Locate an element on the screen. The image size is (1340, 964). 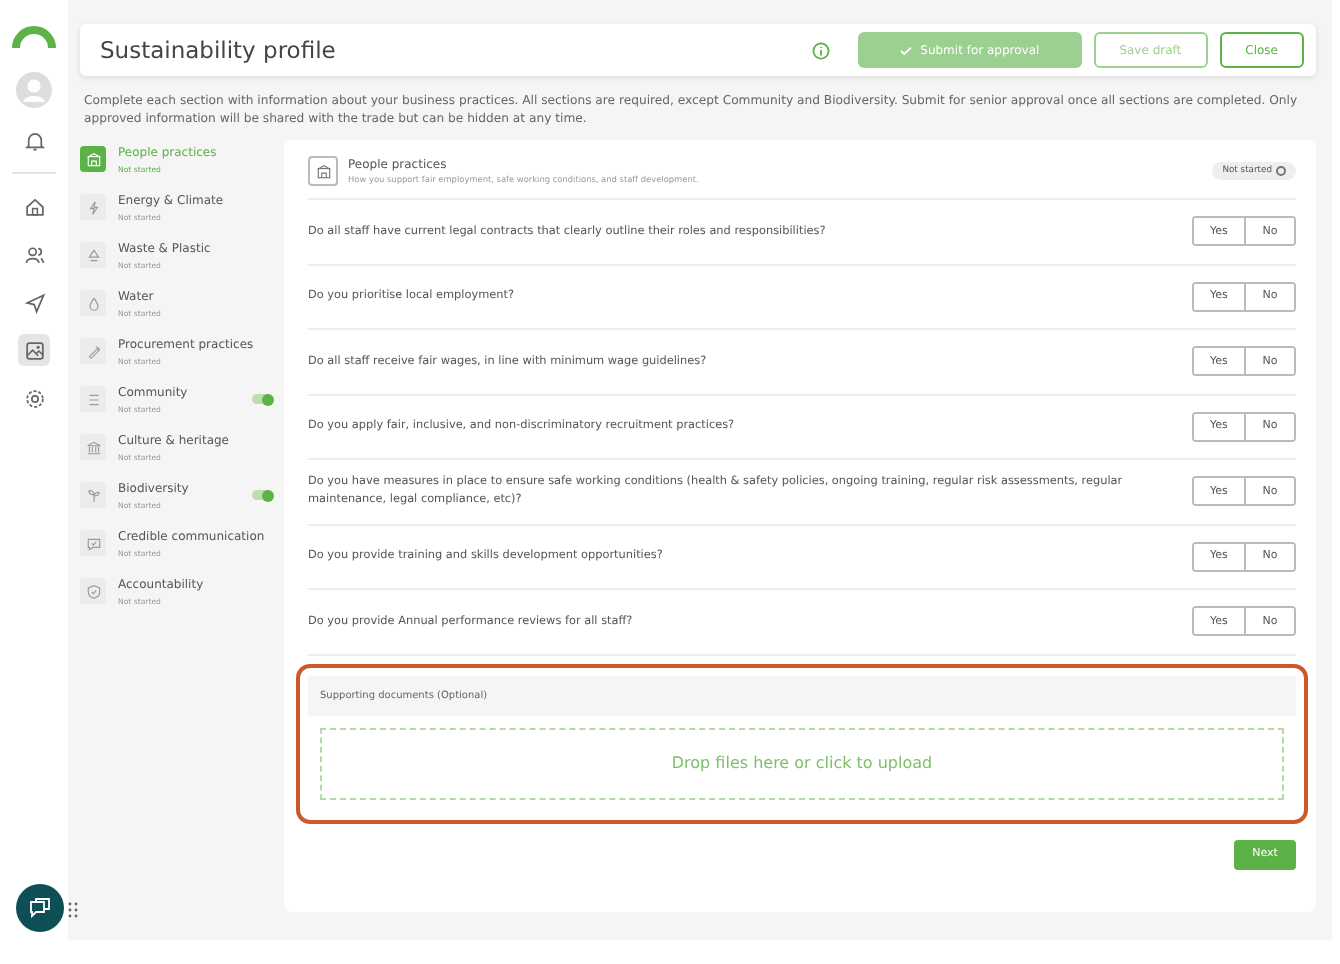
drag-handle-icon is located at coordinates (73, 910).